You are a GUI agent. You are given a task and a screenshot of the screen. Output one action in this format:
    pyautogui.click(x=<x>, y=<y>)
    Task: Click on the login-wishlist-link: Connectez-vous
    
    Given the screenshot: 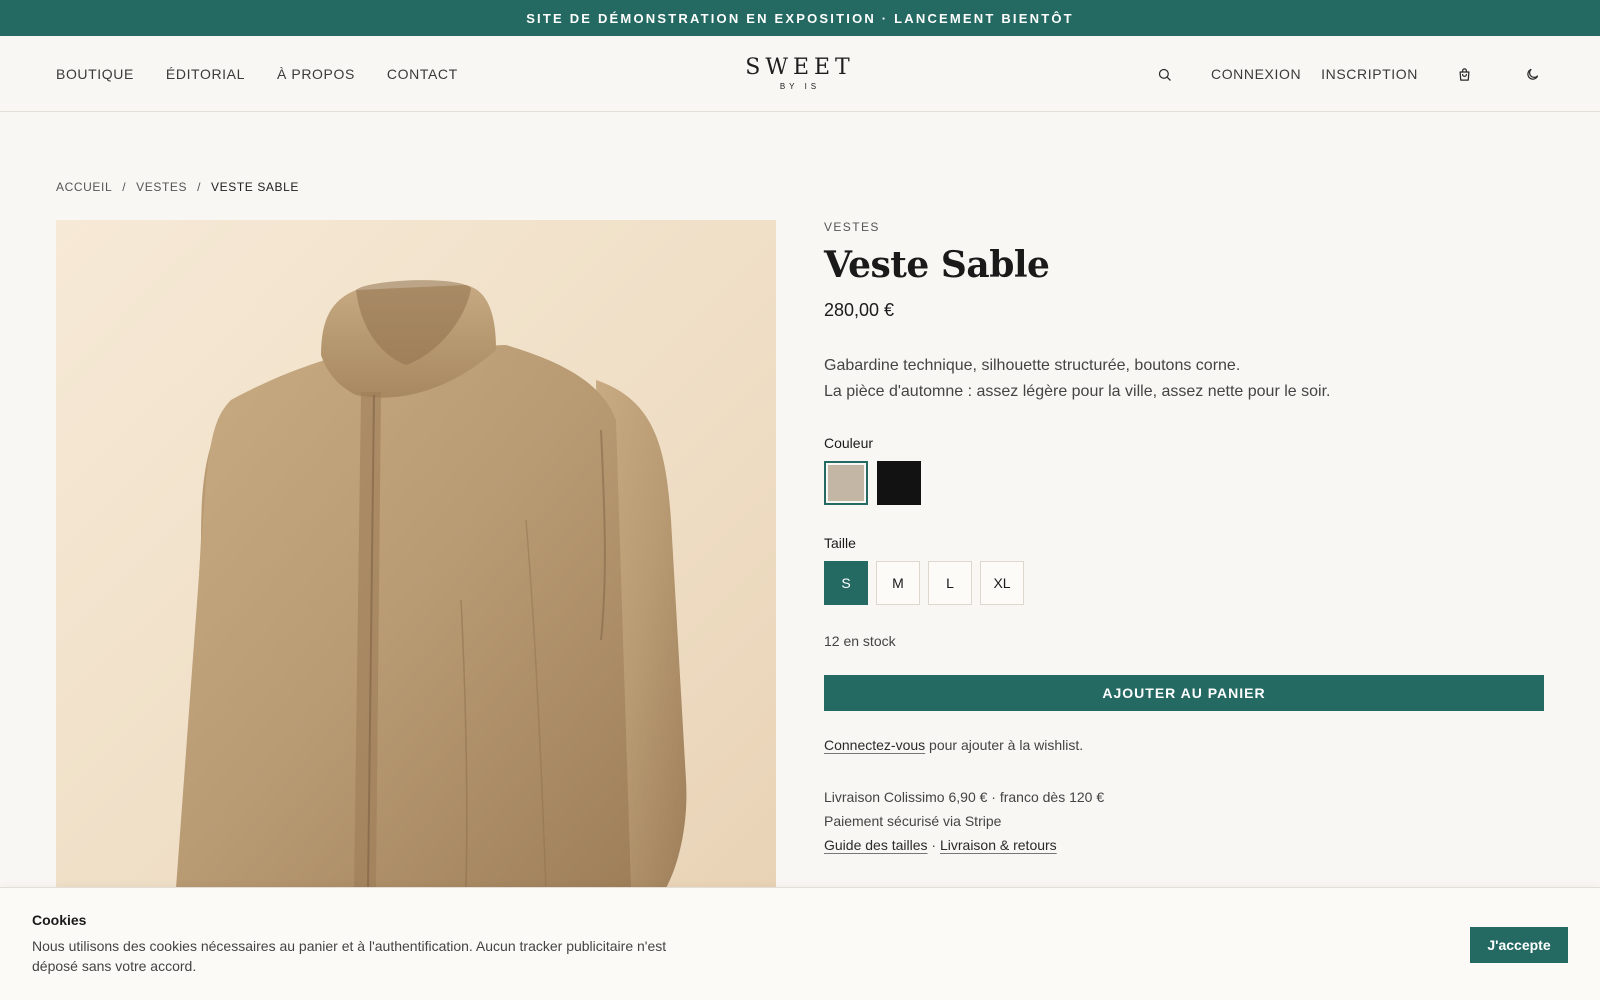 What is the action you would take?
    pyautogui.click(x=874, y=745)
    